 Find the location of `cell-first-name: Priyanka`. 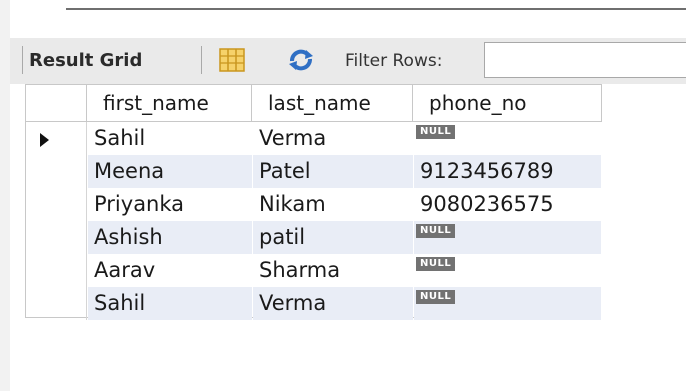

cell-first-name: Priyanka is located at coordinates (170, 204).